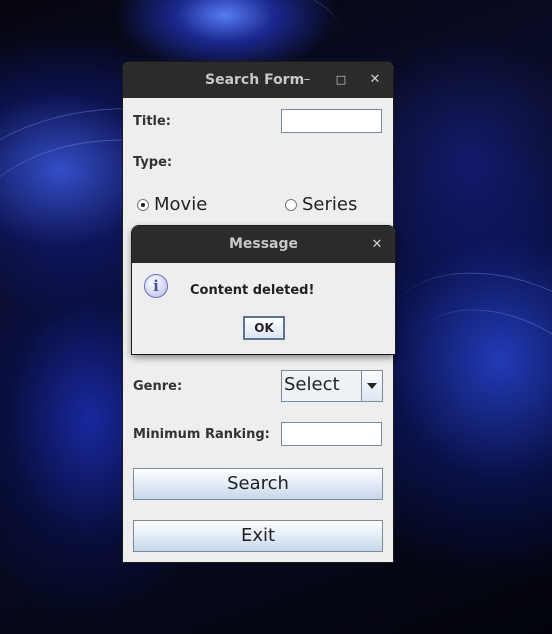 Image resolution: width=552 pixels, height=634 pixels. Describe the element at coordinates (264, 328) in the screenshot. I see `ok-button: OK` at that location.